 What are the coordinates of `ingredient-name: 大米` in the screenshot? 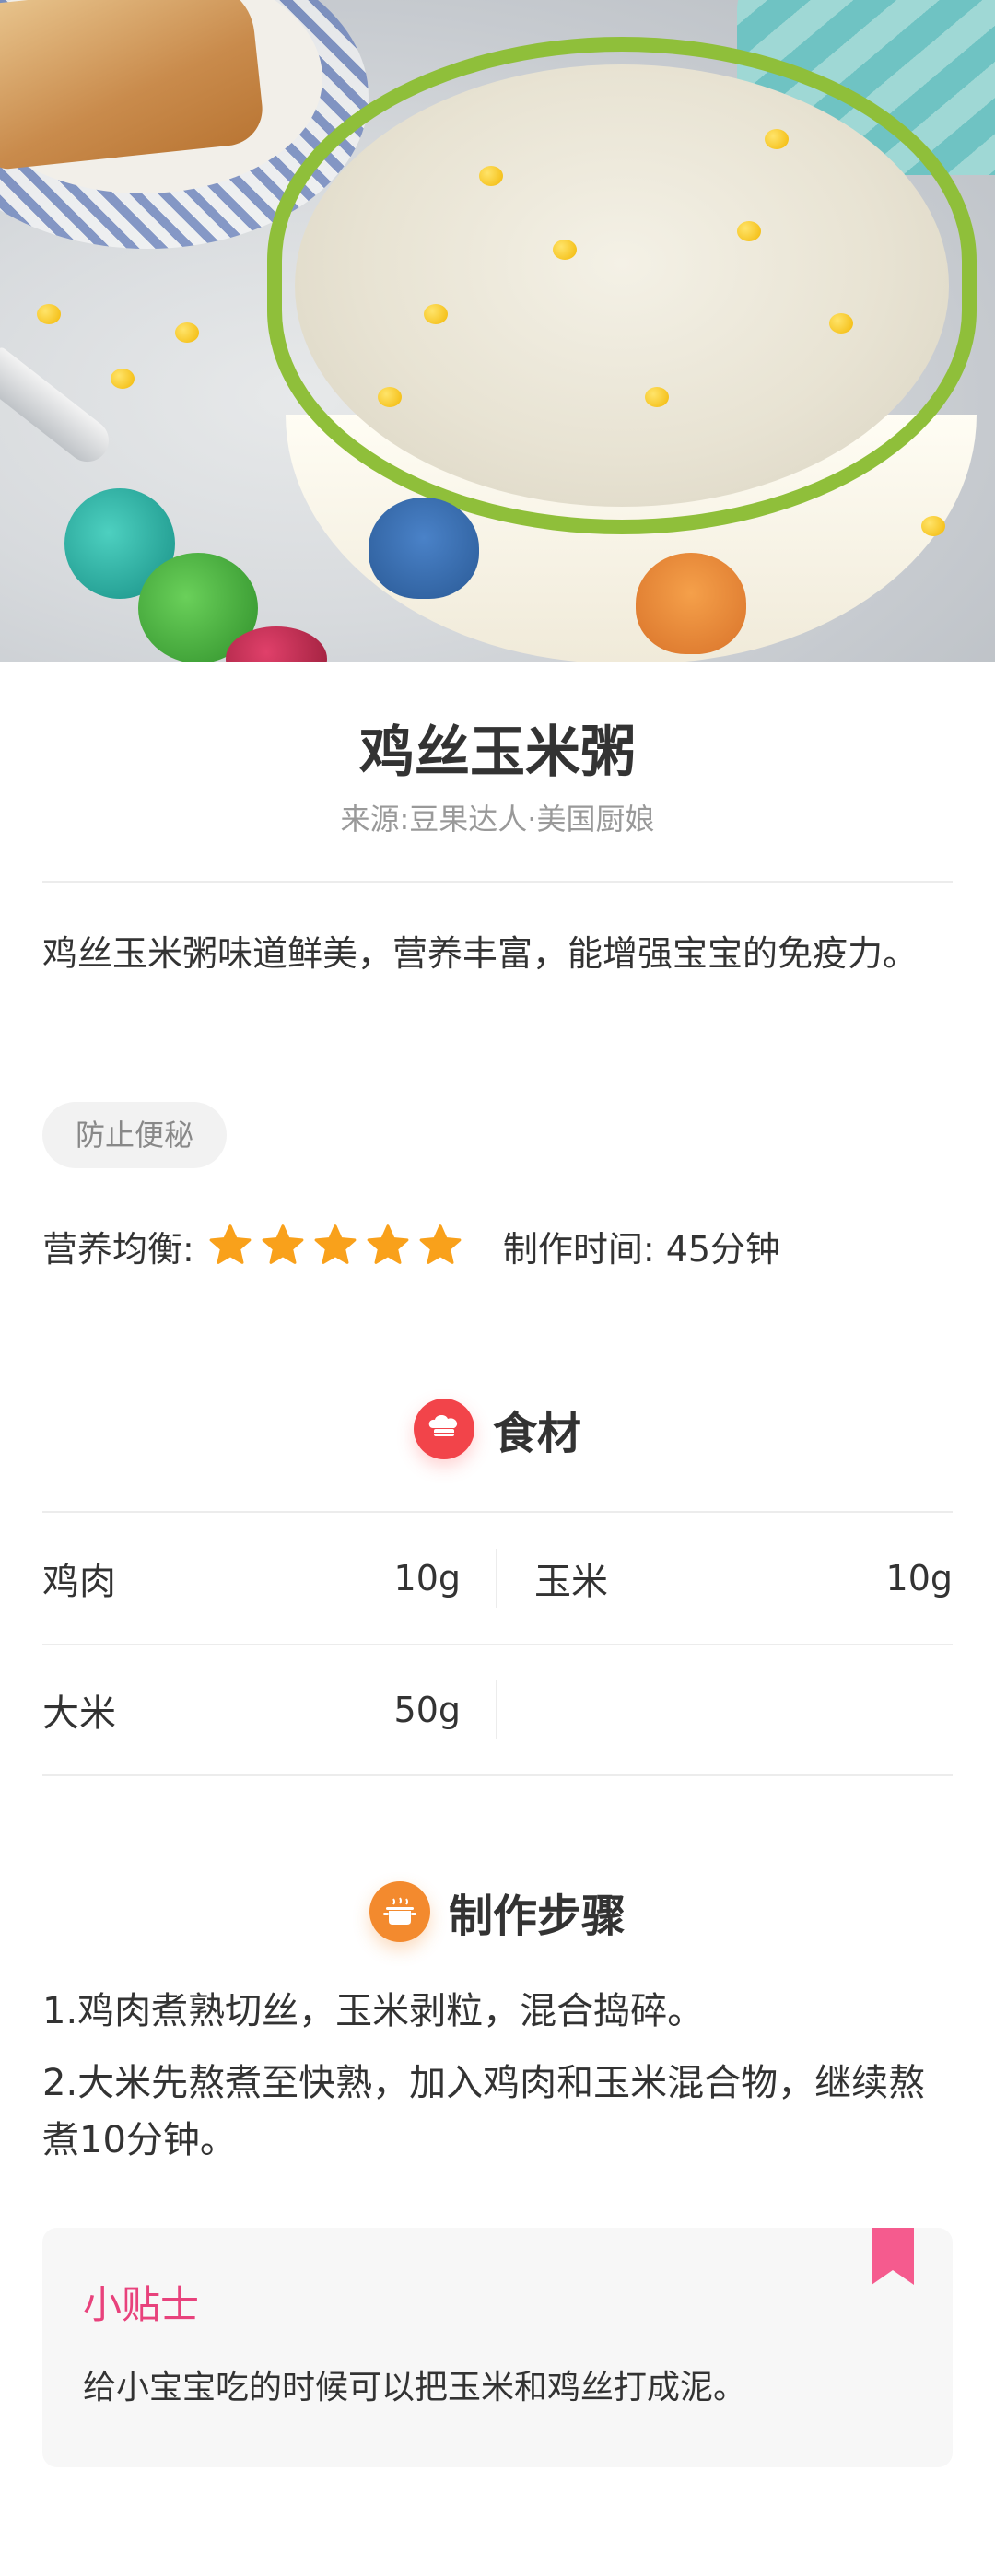 It's located at (79, 1713).